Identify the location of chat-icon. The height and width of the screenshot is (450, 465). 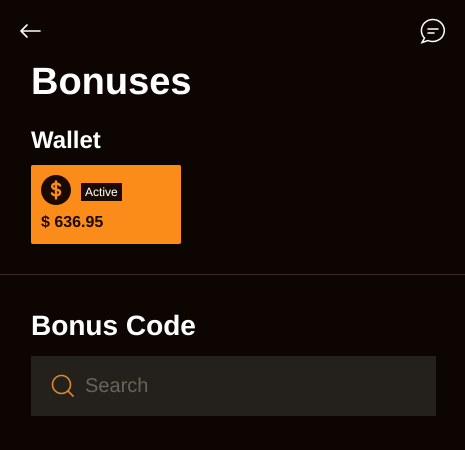
(433, 31).